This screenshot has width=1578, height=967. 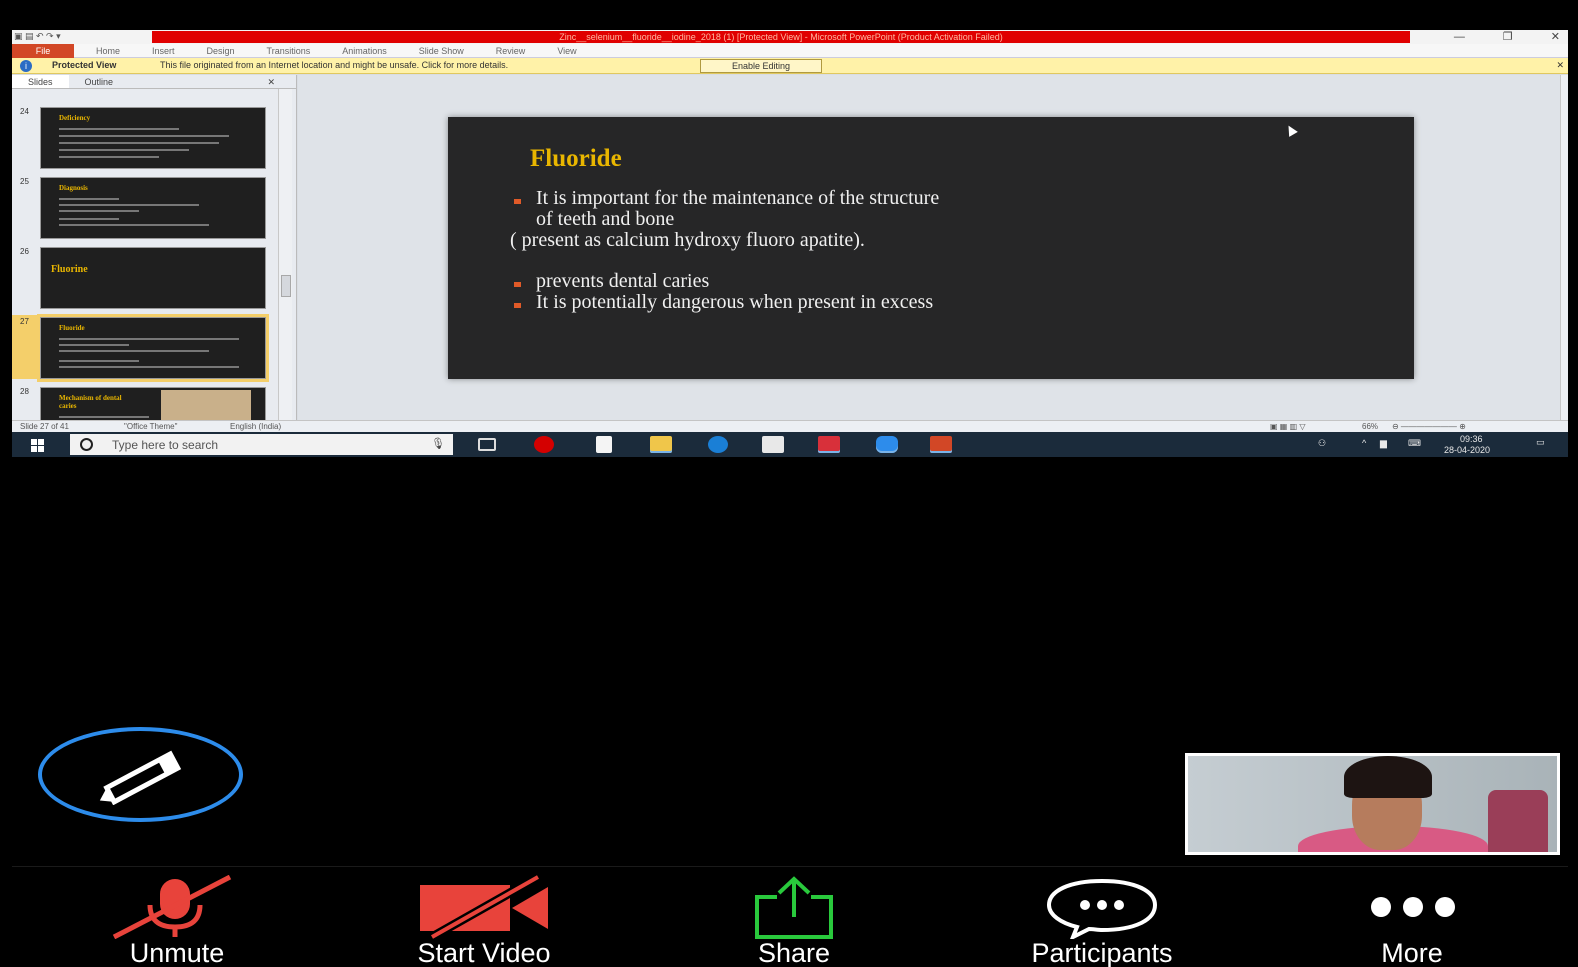 I want to click on slide-number: 27, so click(x=24, y=321).